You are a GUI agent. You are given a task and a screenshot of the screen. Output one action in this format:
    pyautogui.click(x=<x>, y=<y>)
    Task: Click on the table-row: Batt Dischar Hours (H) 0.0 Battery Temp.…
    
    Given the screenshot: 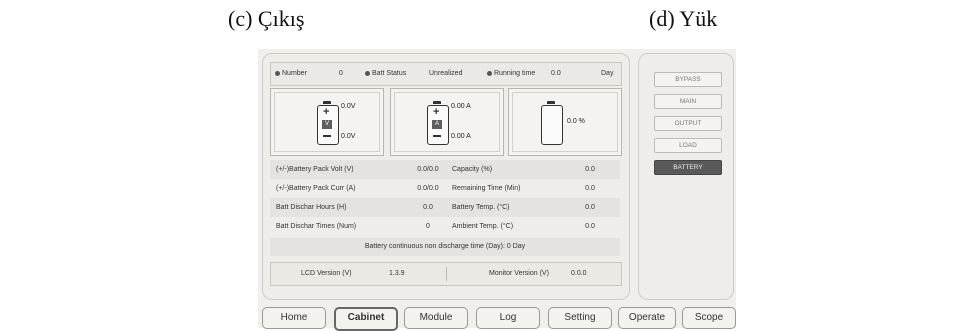 What is the action you would take?
    pyautogui.click(x=445, y=207)
    